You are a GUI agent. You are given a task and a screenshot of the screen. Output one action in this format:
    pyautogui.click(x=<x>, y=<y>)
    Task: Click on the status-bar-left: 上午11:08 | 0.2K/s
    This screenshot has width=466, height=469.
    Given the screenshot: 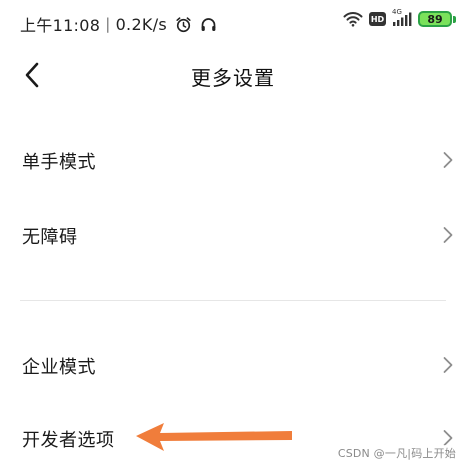 What is the action you would take?
    pyautogui.click(x=118, y=24)
    